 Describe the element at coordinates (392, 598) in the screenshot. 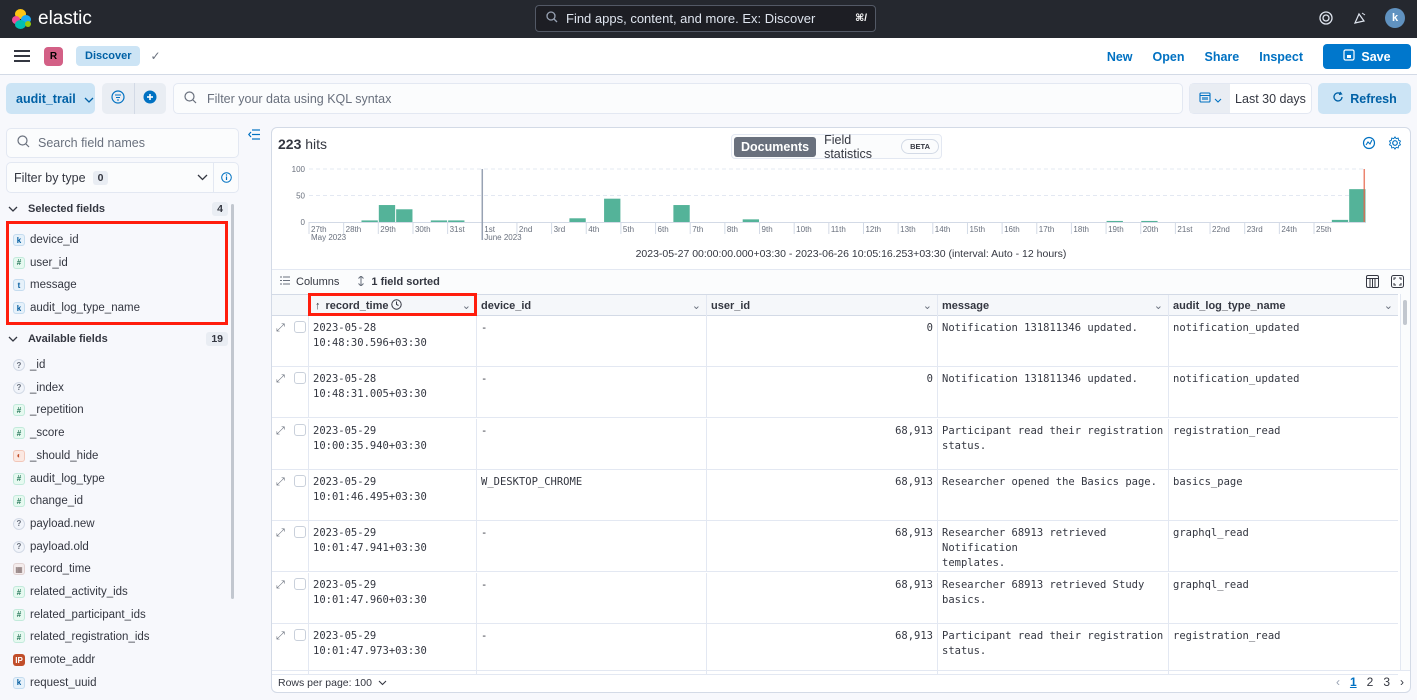

I see `cell-record-time: 2023-05-29 10:01:47.960+03:30` at that location.